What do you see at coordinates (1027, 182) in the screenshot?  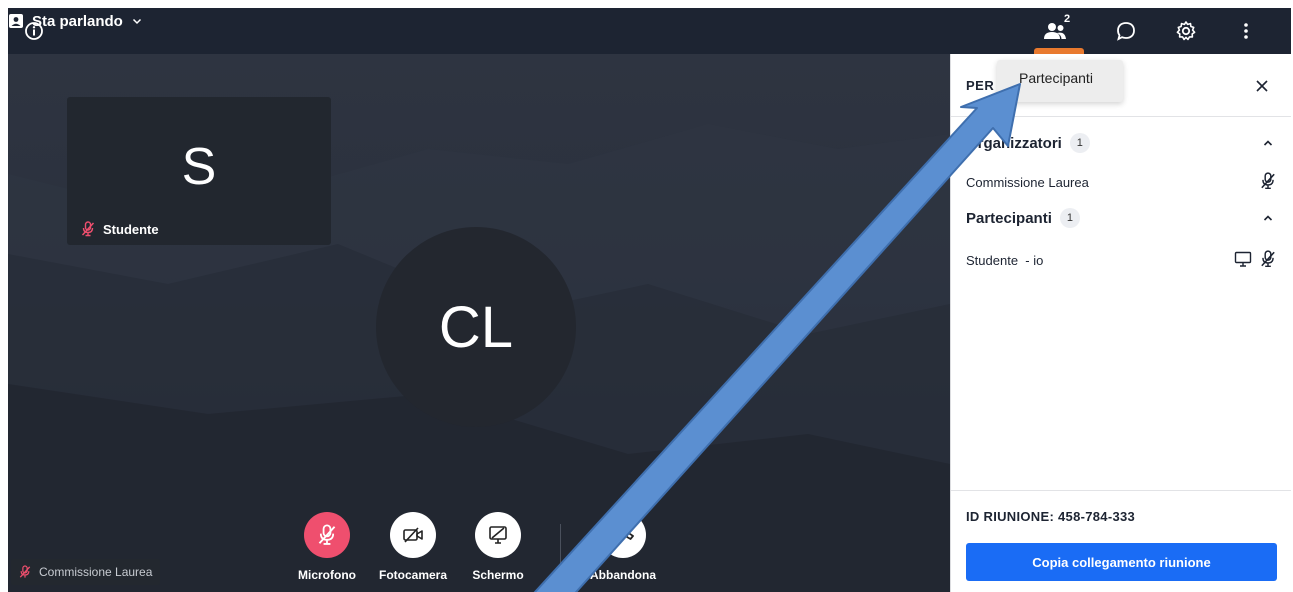 I see `participant-name: Commissione Laurea` at bounding box center [1027, 182].